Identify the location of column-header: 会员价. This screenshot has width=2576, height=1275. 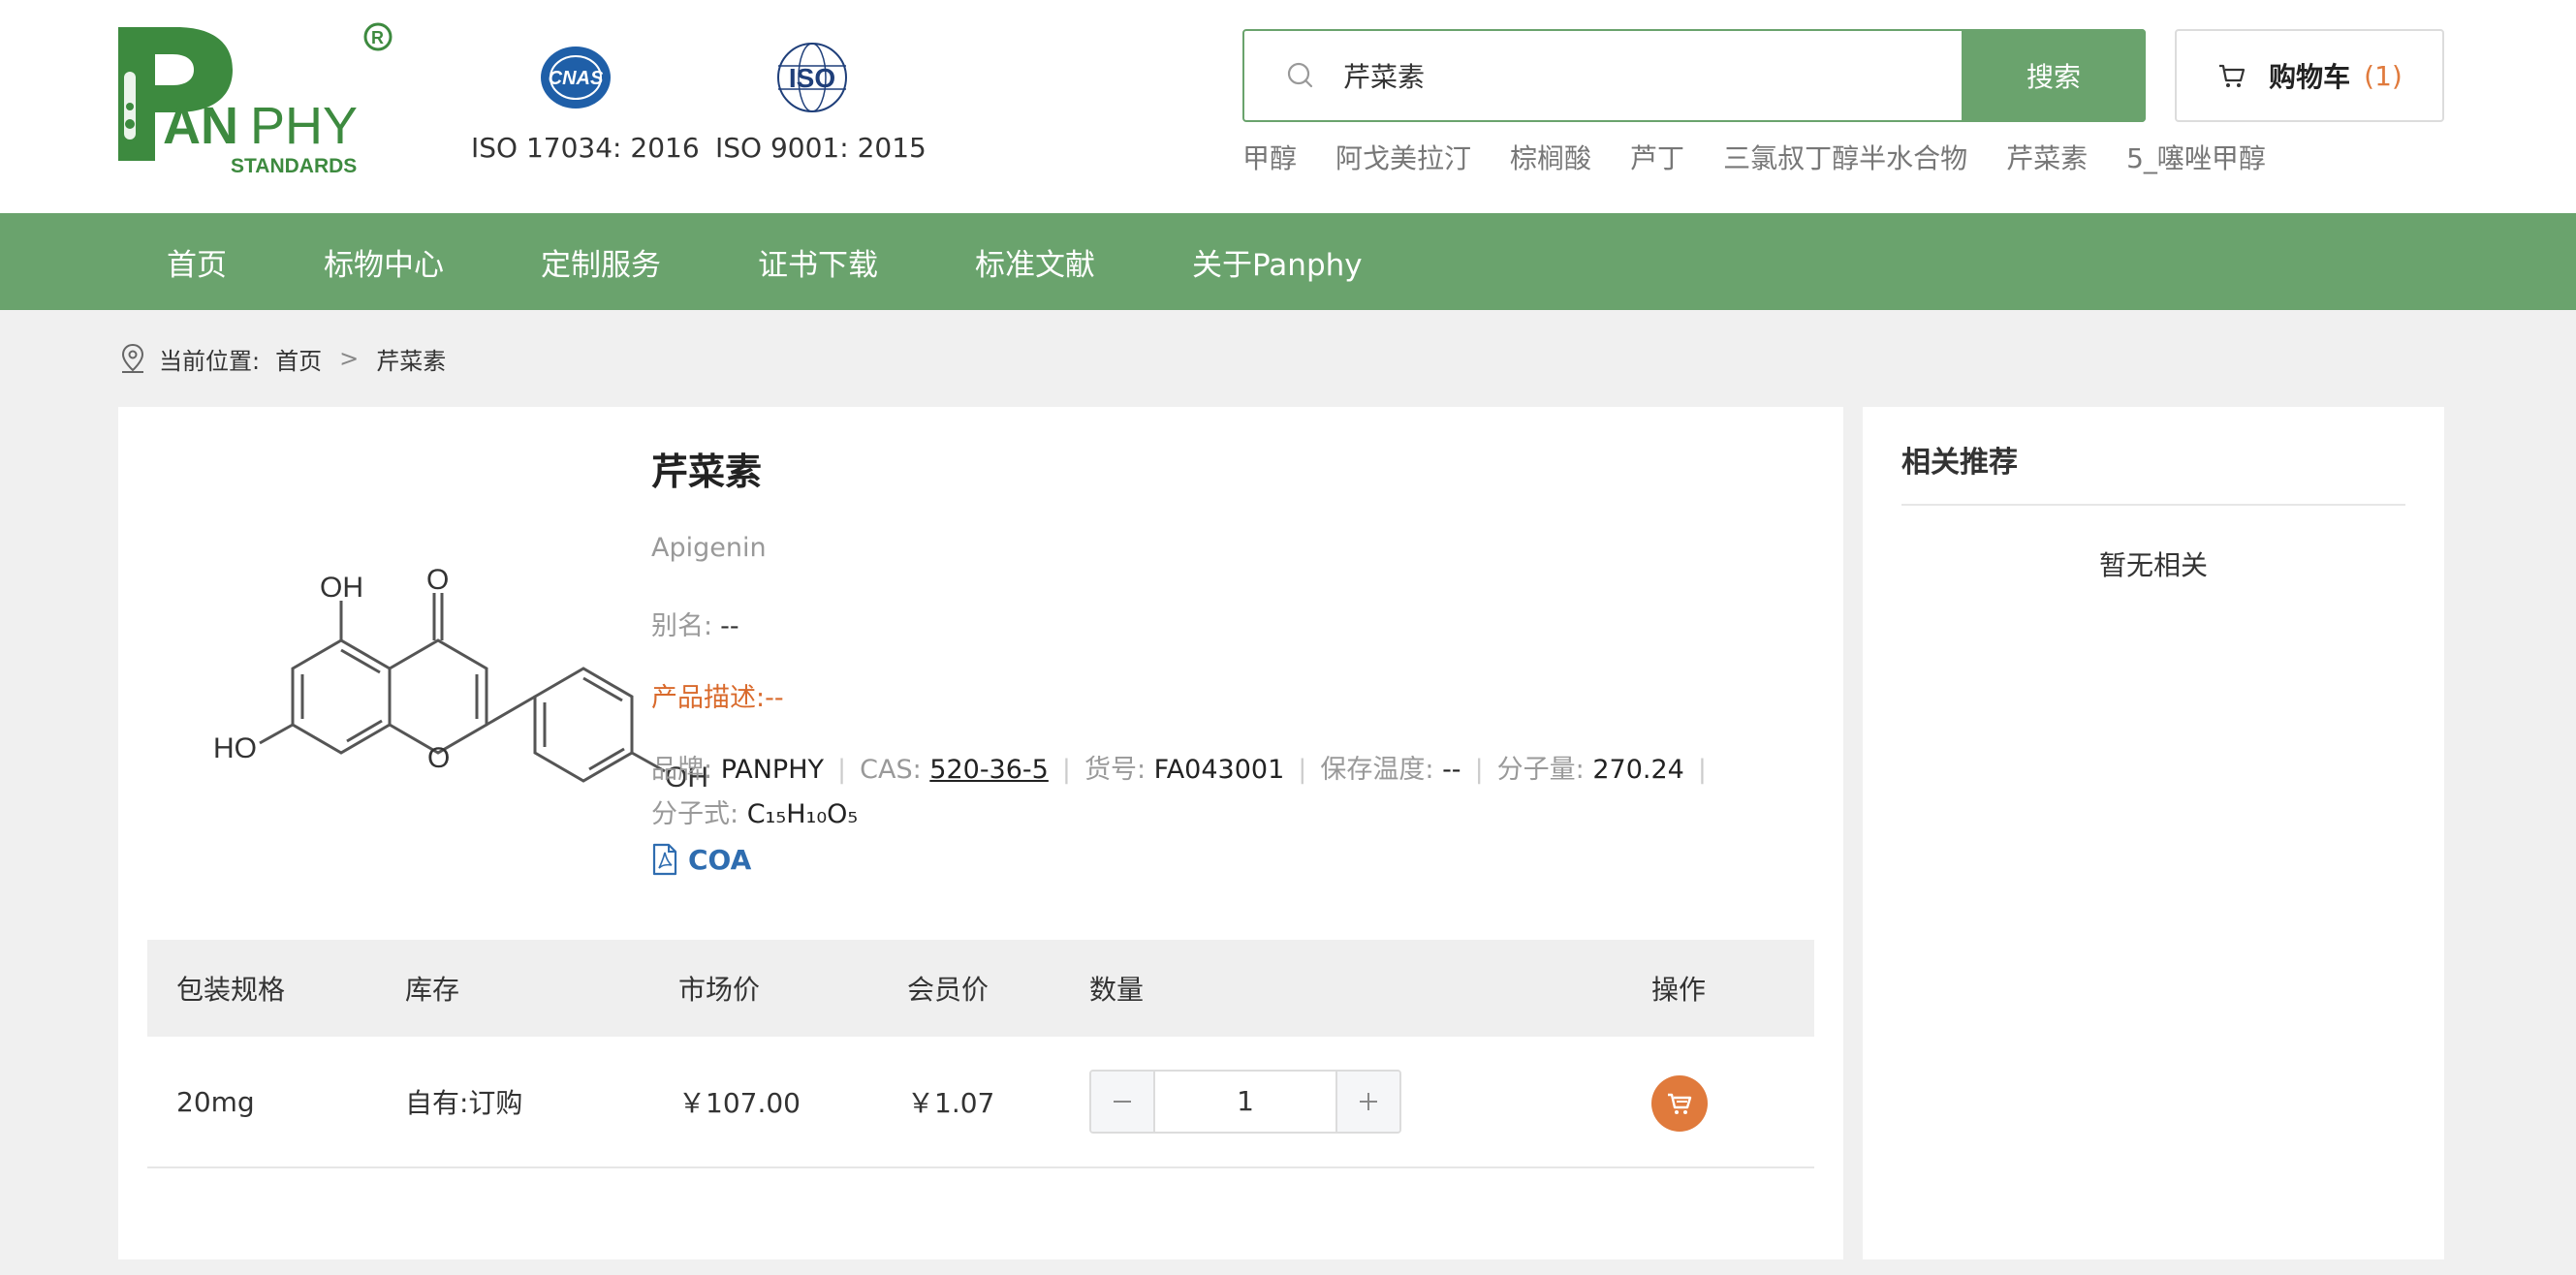
(948, 990).